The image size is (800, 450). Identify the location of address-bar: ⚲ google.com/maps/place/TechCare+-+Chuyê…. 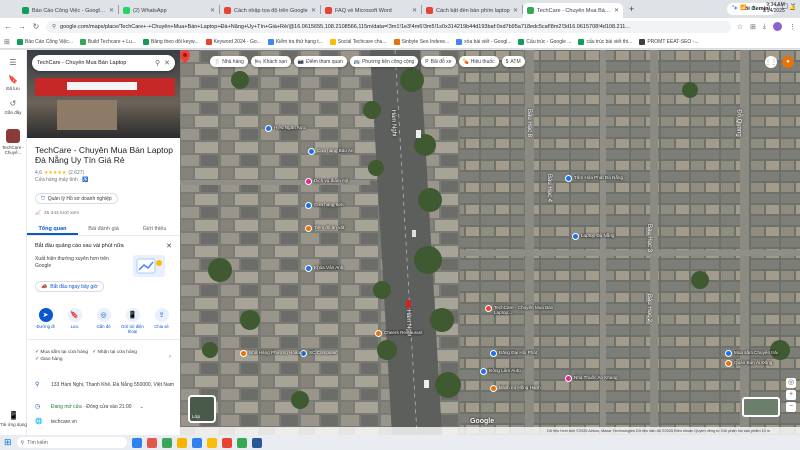
(388, 26).